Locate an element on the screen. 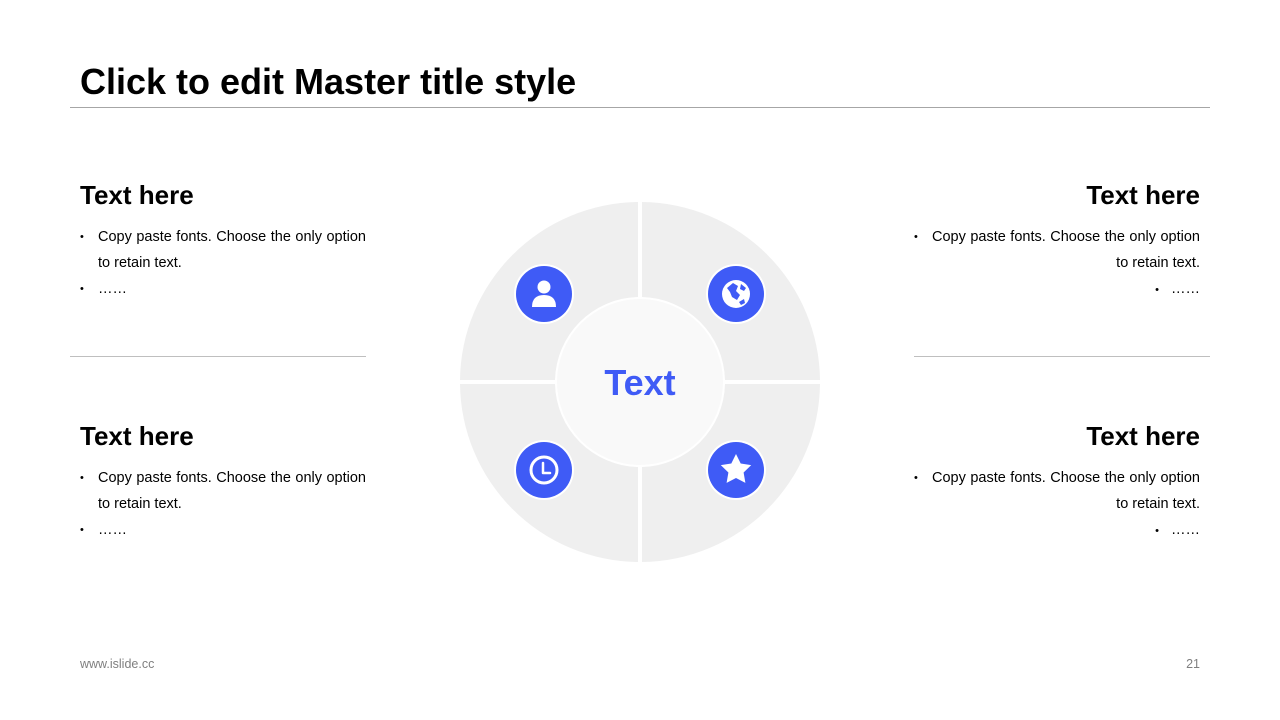  footer-url: www.islide.cc is located at coordinates (117, 664).